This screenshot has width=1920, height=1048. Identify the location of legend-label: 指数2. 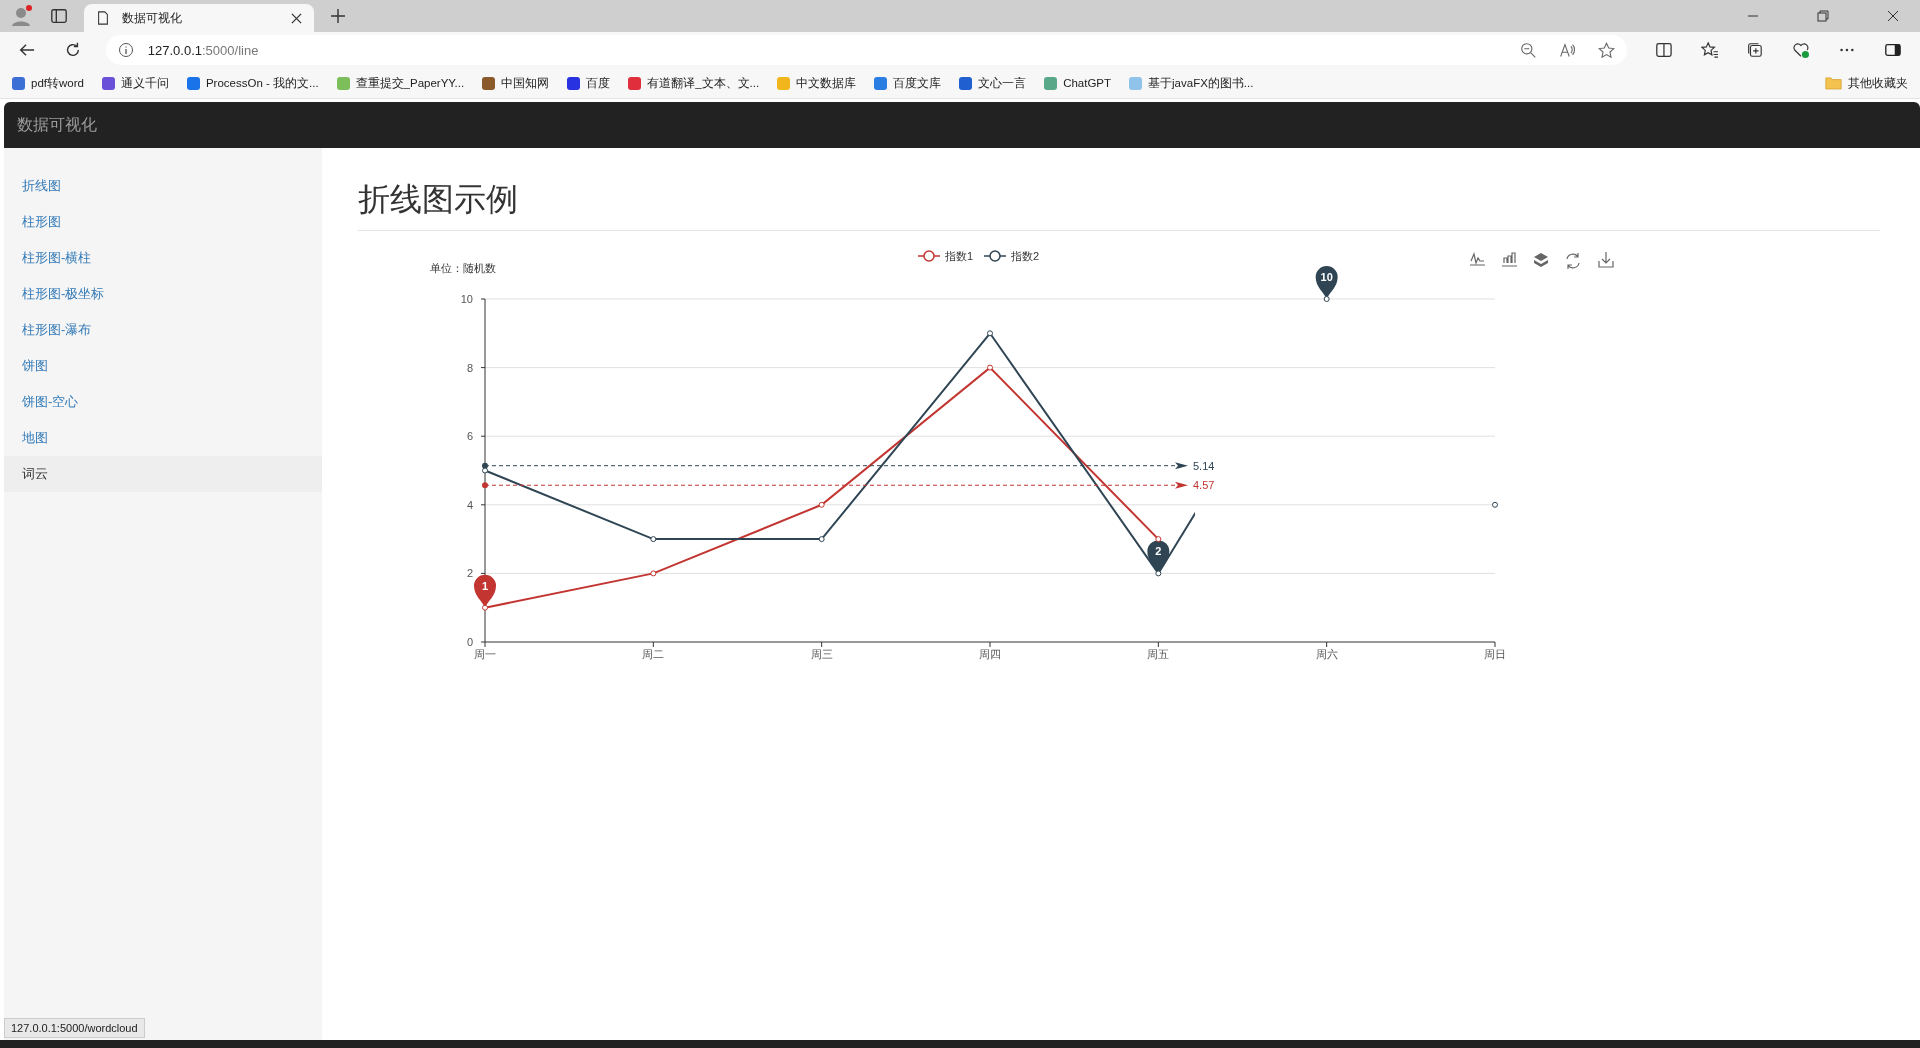
(1025, 256).